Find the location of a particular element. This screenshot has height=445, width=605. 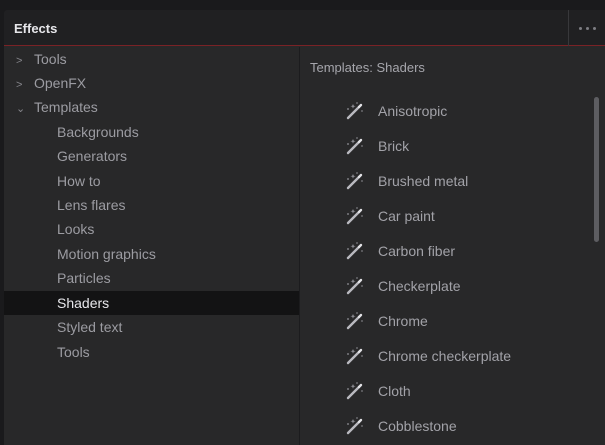

tree-item-shaders: Shaders is located at coordinates (151, 303).